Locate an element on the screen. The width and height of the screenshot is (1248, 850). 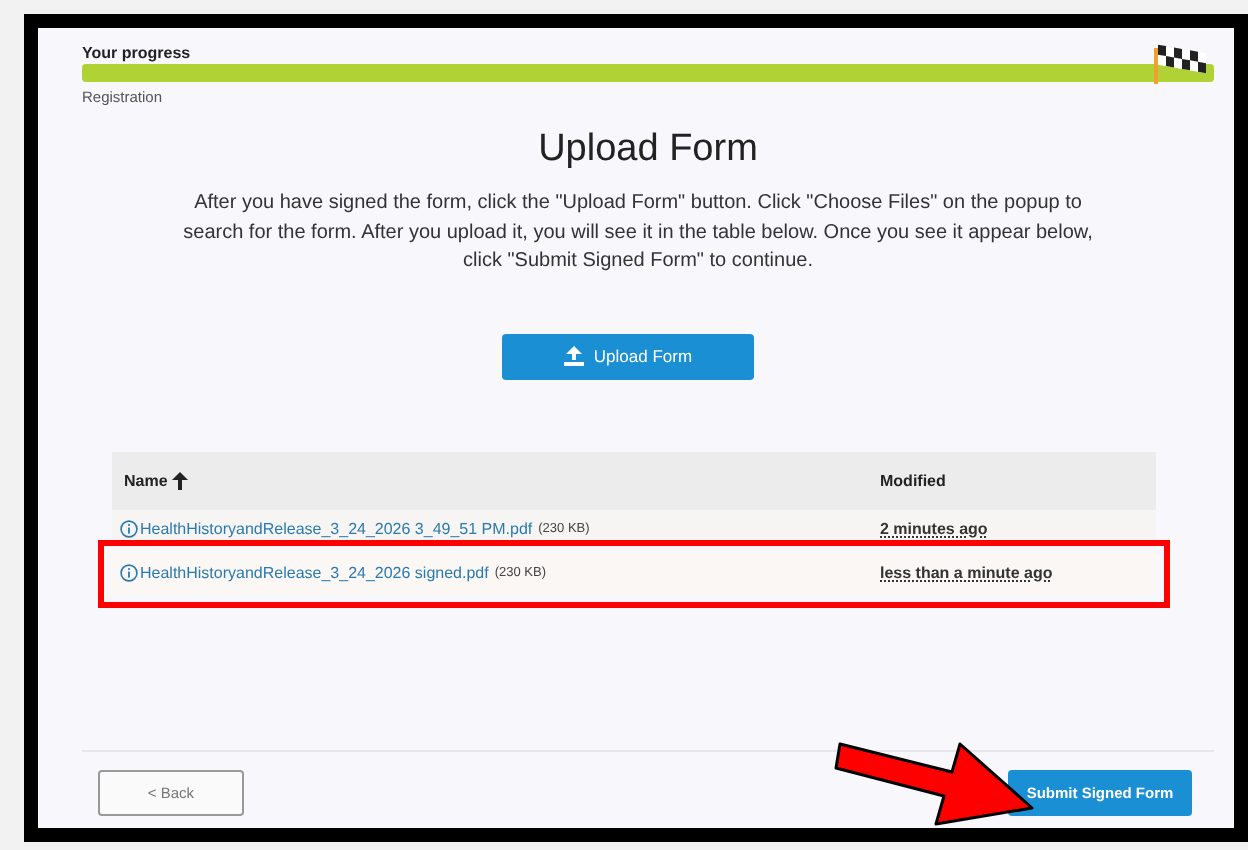
upload-form-button: Upload Form is located at coordinates (628, 356).